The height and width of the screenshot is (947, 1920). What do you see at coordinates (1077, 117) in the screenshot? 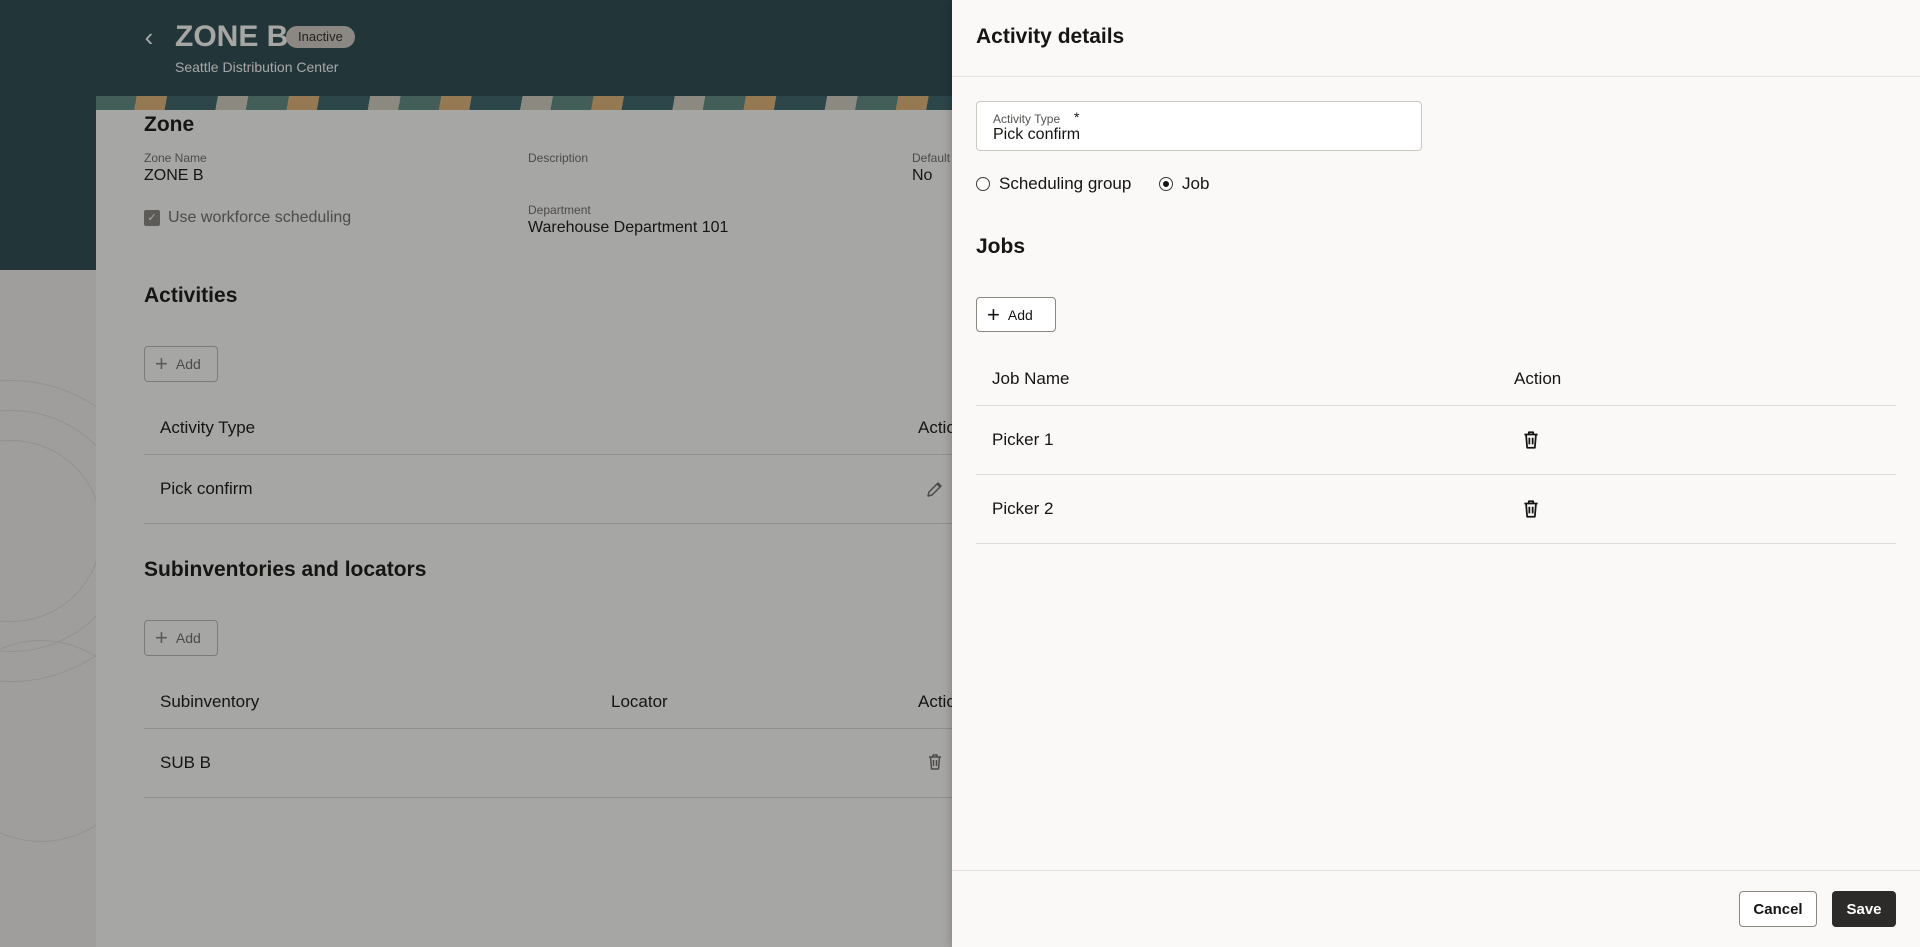
I see `required-mark: *` at bounding box center [1077, 117].